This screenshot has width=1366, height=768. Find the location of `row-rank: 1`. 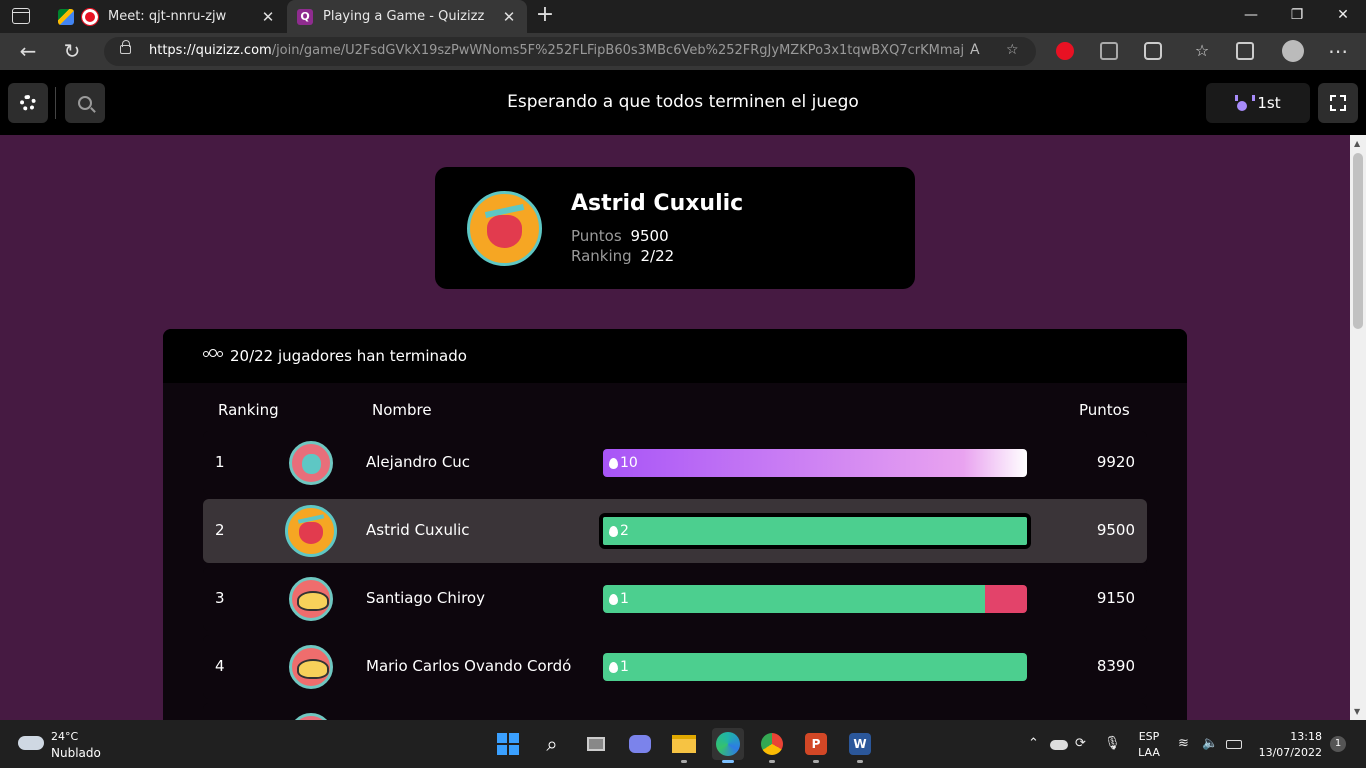

row-rank: 1 is located at coordinates (220, 462).